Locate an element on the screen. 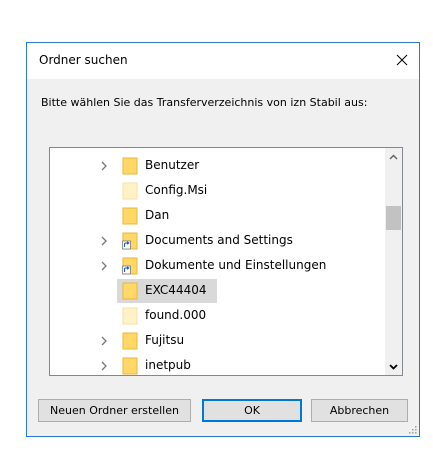 The height and width of the screenshot is (467, 433). tree-item-label: Fujitsu is located at coordinates (165, 340).